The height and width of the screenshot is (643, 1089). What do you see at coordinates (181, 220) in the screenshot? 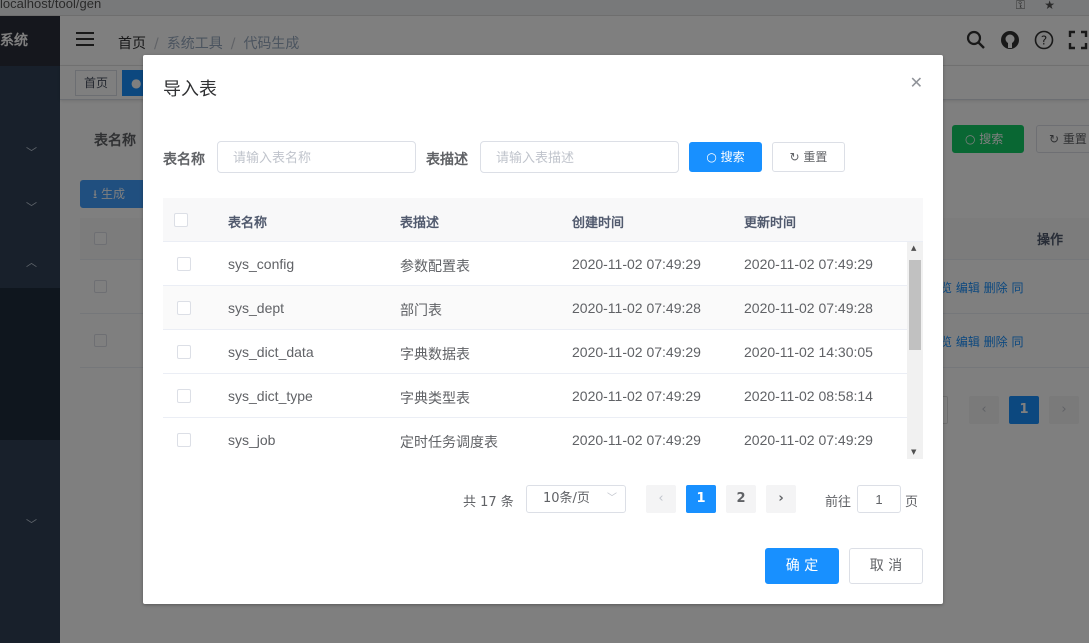
I see `select-all-checkbox` at bounding box center [181, 220].